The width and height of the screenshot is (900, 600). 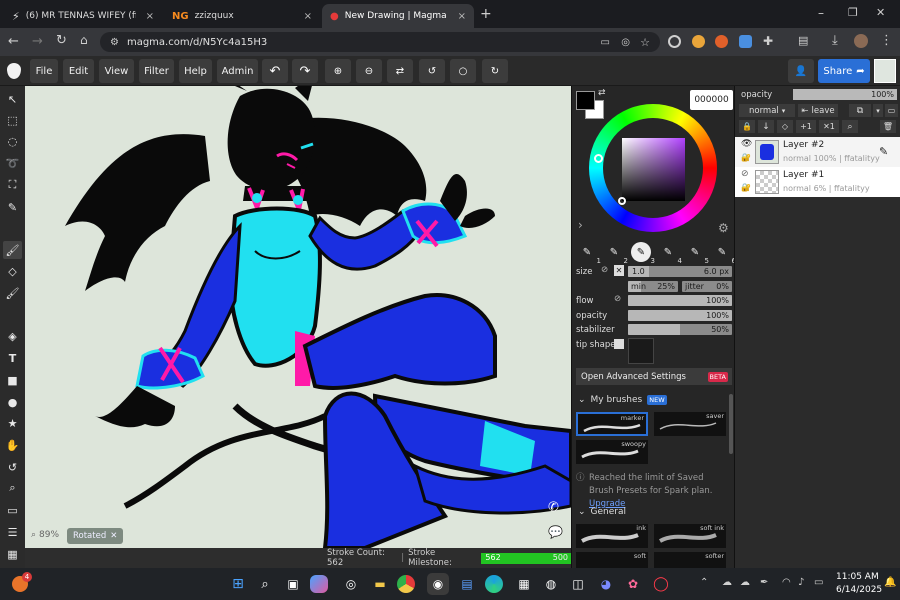 What do you see at coordinates (242, 16) in the screenshot?
I see `tab-zzizquux: NG zzizquux ×` at bounding box center [242, 16].